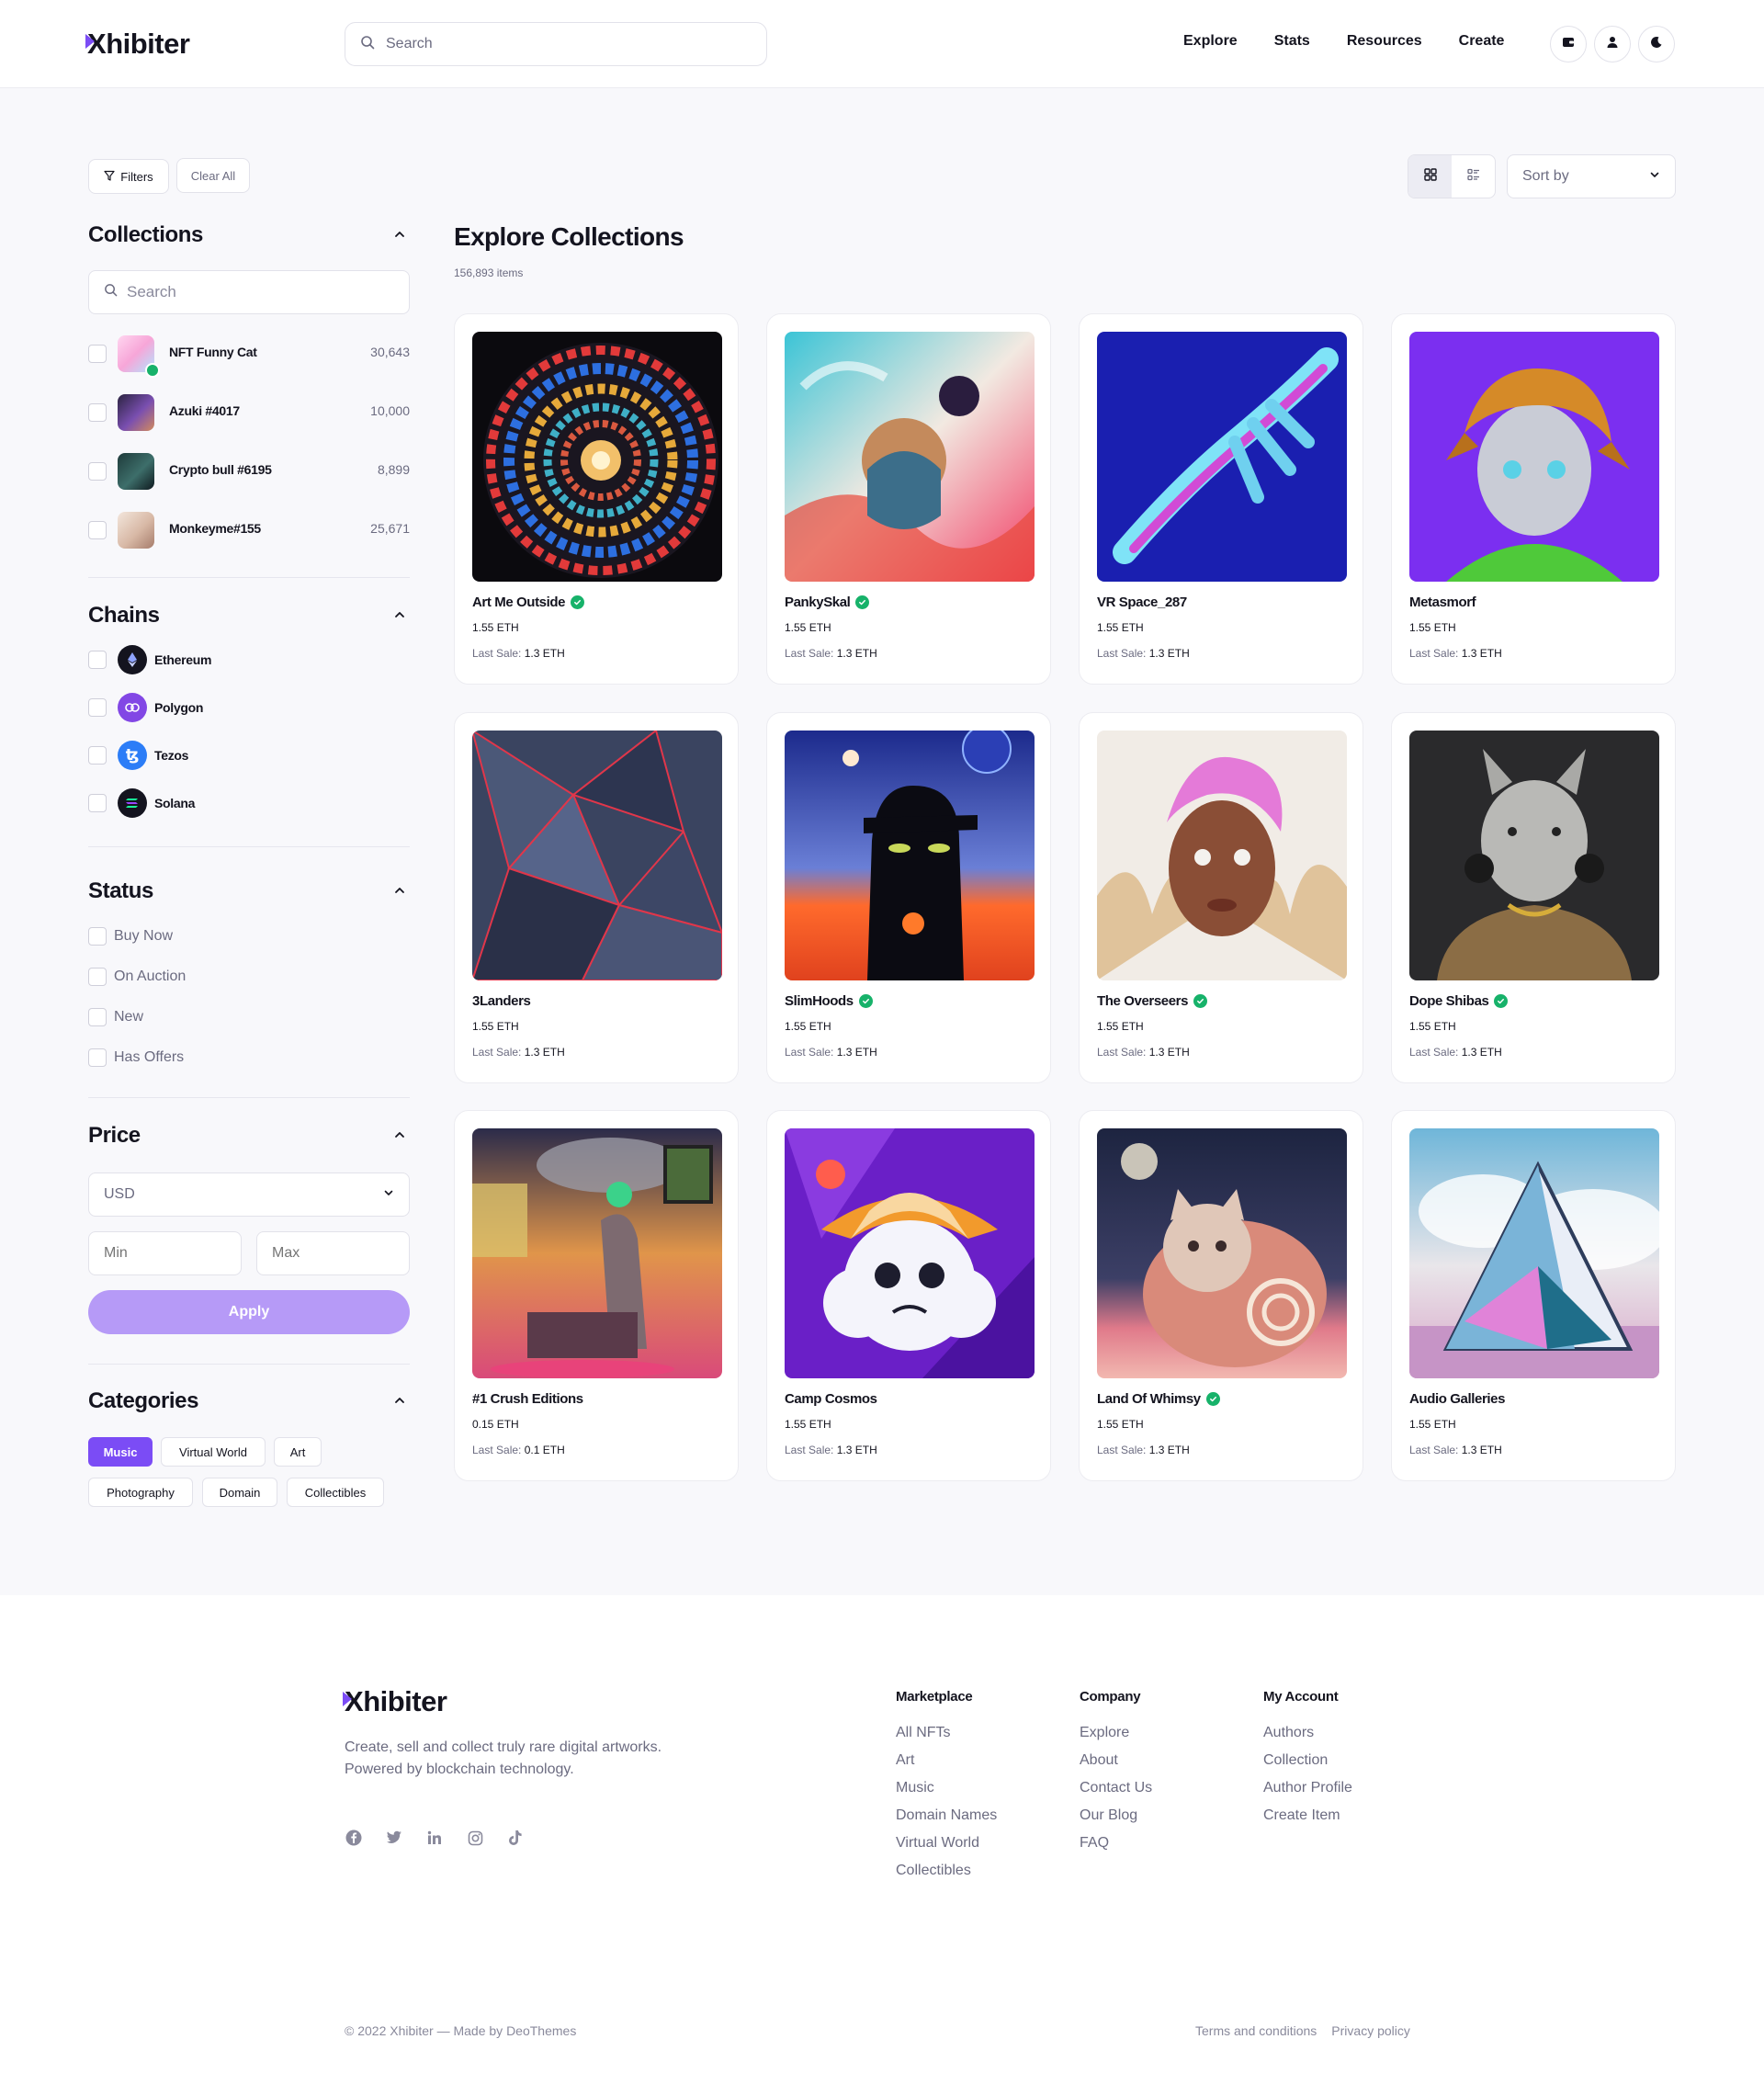 This screenshot has width=1764, height=2073. I want to click on footer-link: Contact Us, so click(1116, 1793).